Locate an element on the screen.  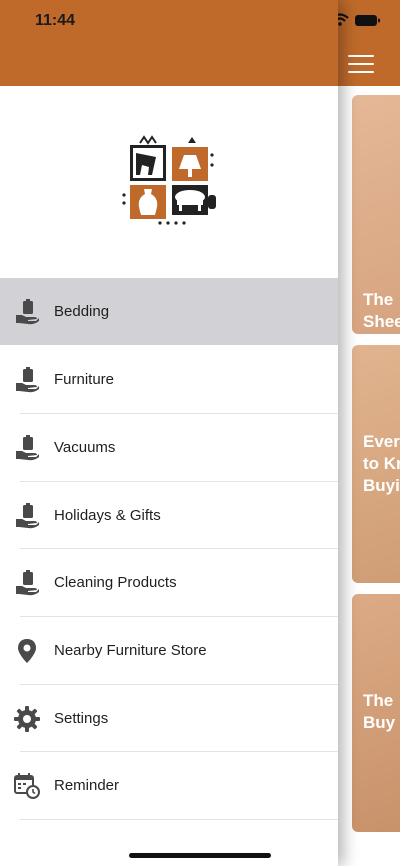
menu-item-holidays-gifts: Holidays & Gifts is located at coordinates (169, 515).